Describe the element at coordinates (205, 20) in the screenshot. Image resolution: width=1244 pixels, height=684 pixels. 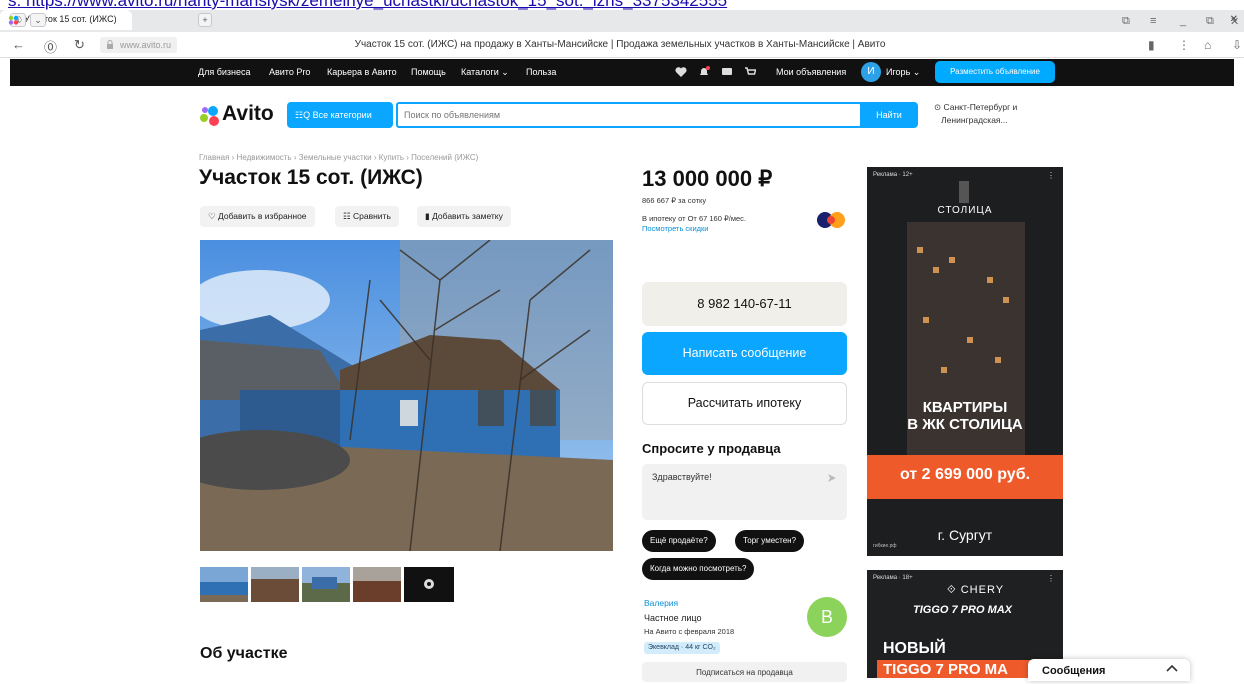
I see `new-tab-button: +` at that location.